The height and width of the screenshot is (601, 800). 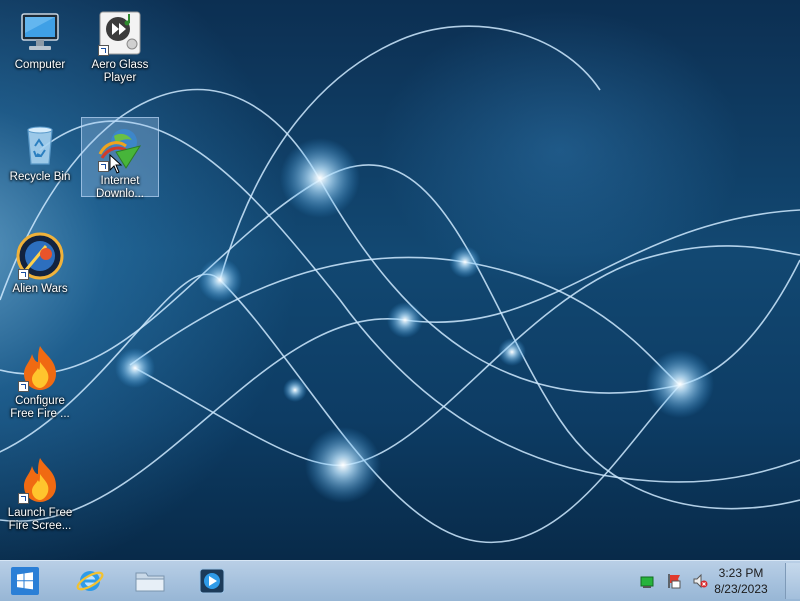 What do you see at coordinates (116, 164) in the screenshot?
I see `mouse-cursor-icon` at bounding box center [116, 164].